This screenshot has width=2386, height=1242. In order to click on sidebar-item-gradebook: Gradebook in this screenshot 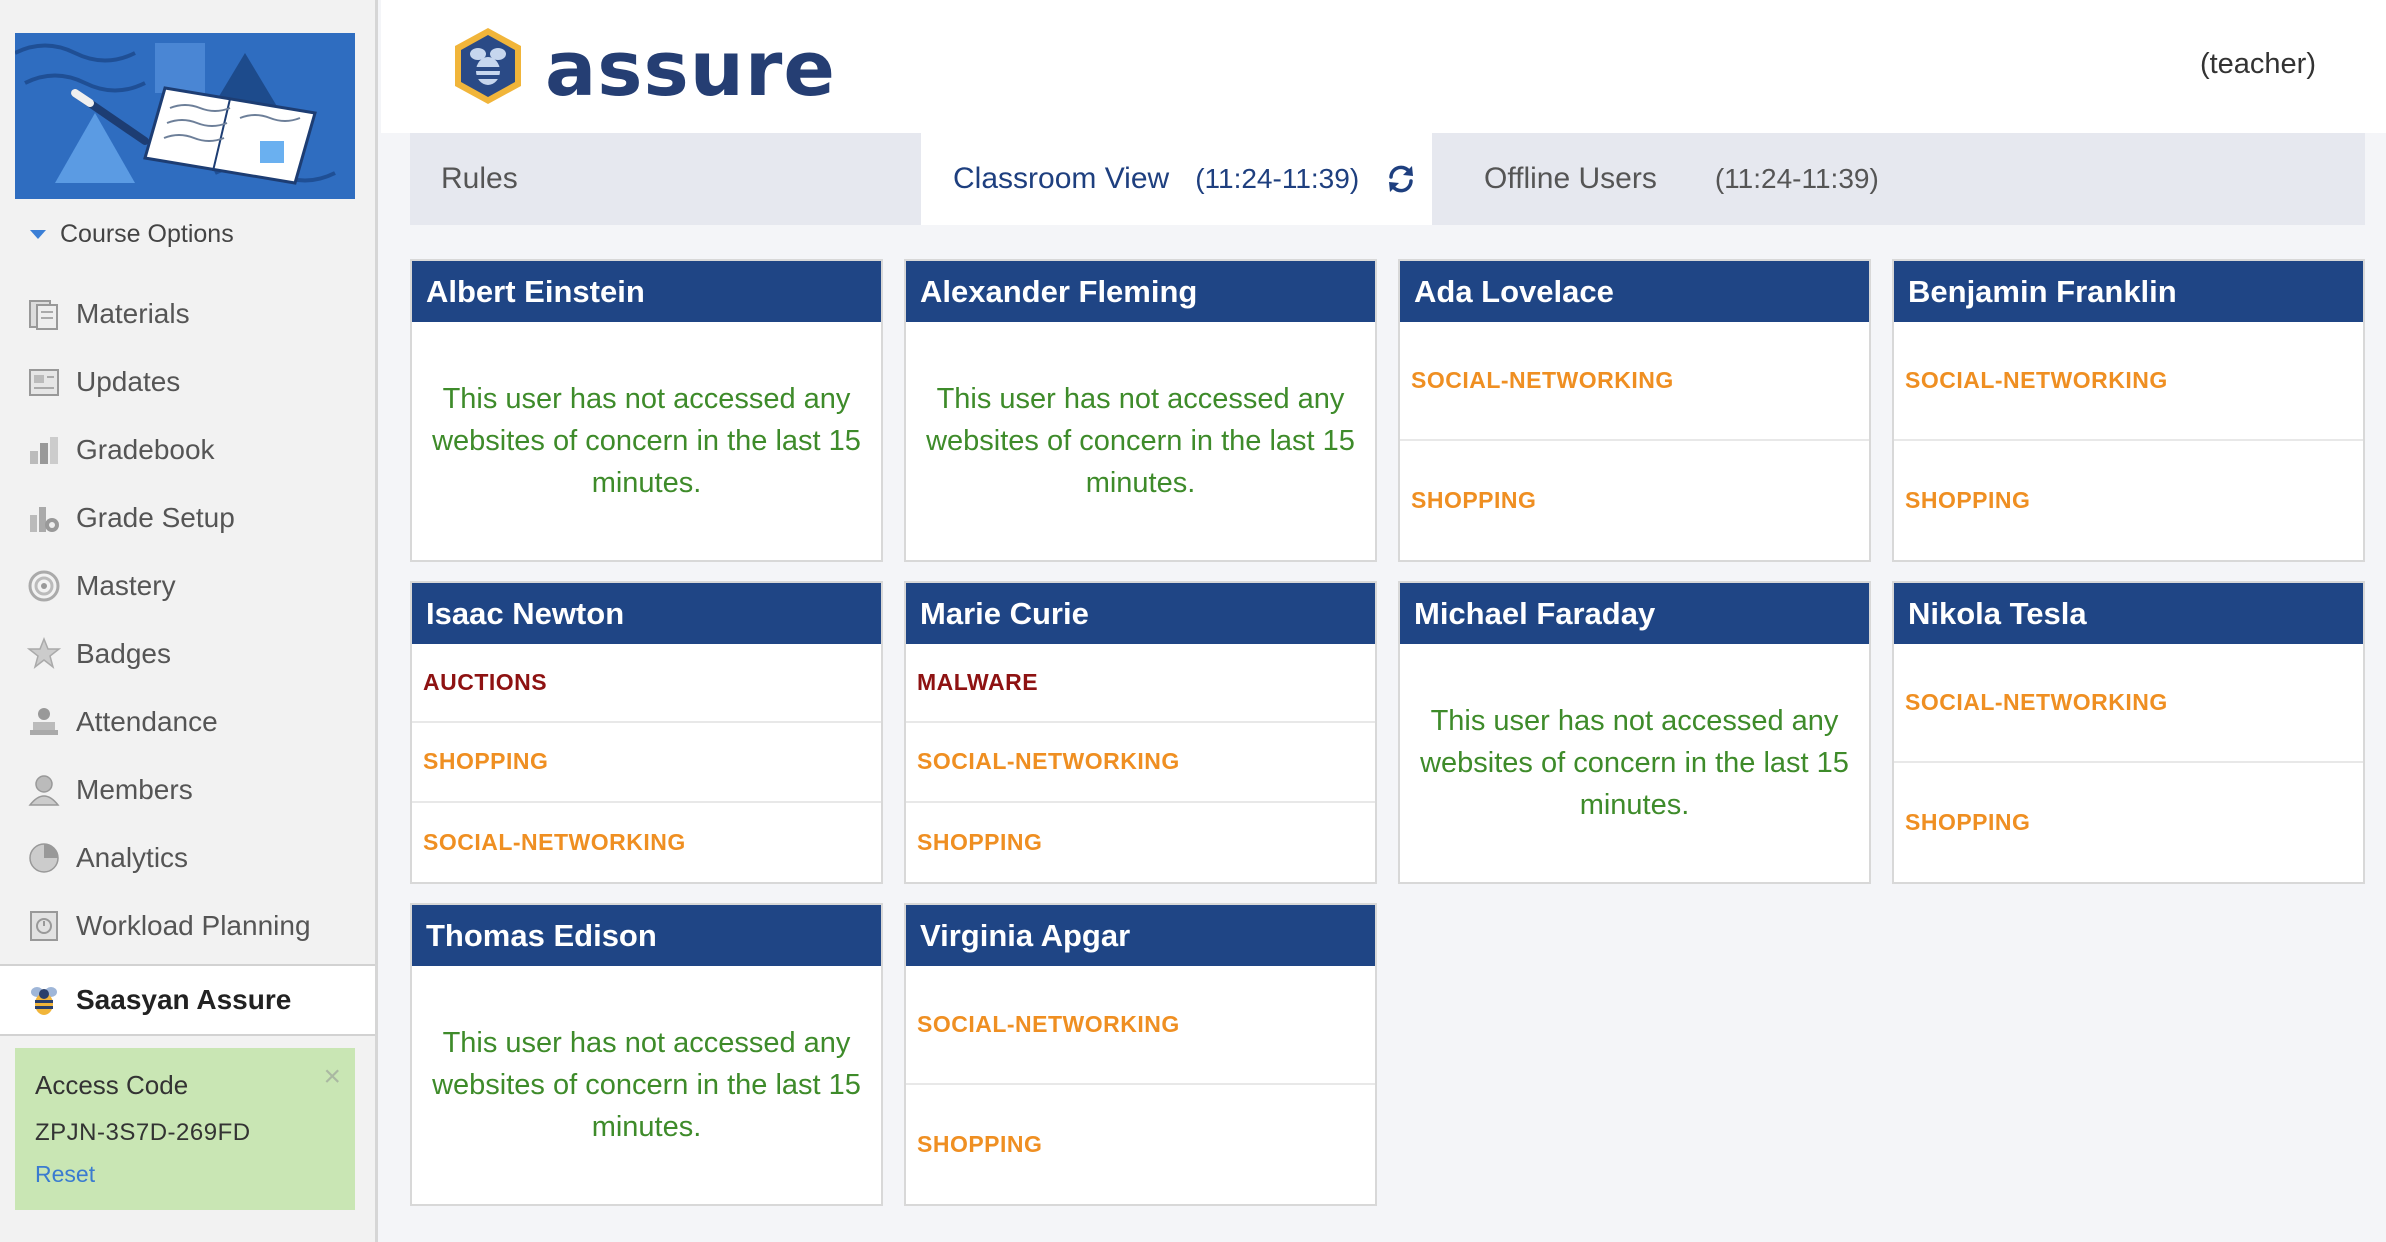, I will do `click(187, 450)`.